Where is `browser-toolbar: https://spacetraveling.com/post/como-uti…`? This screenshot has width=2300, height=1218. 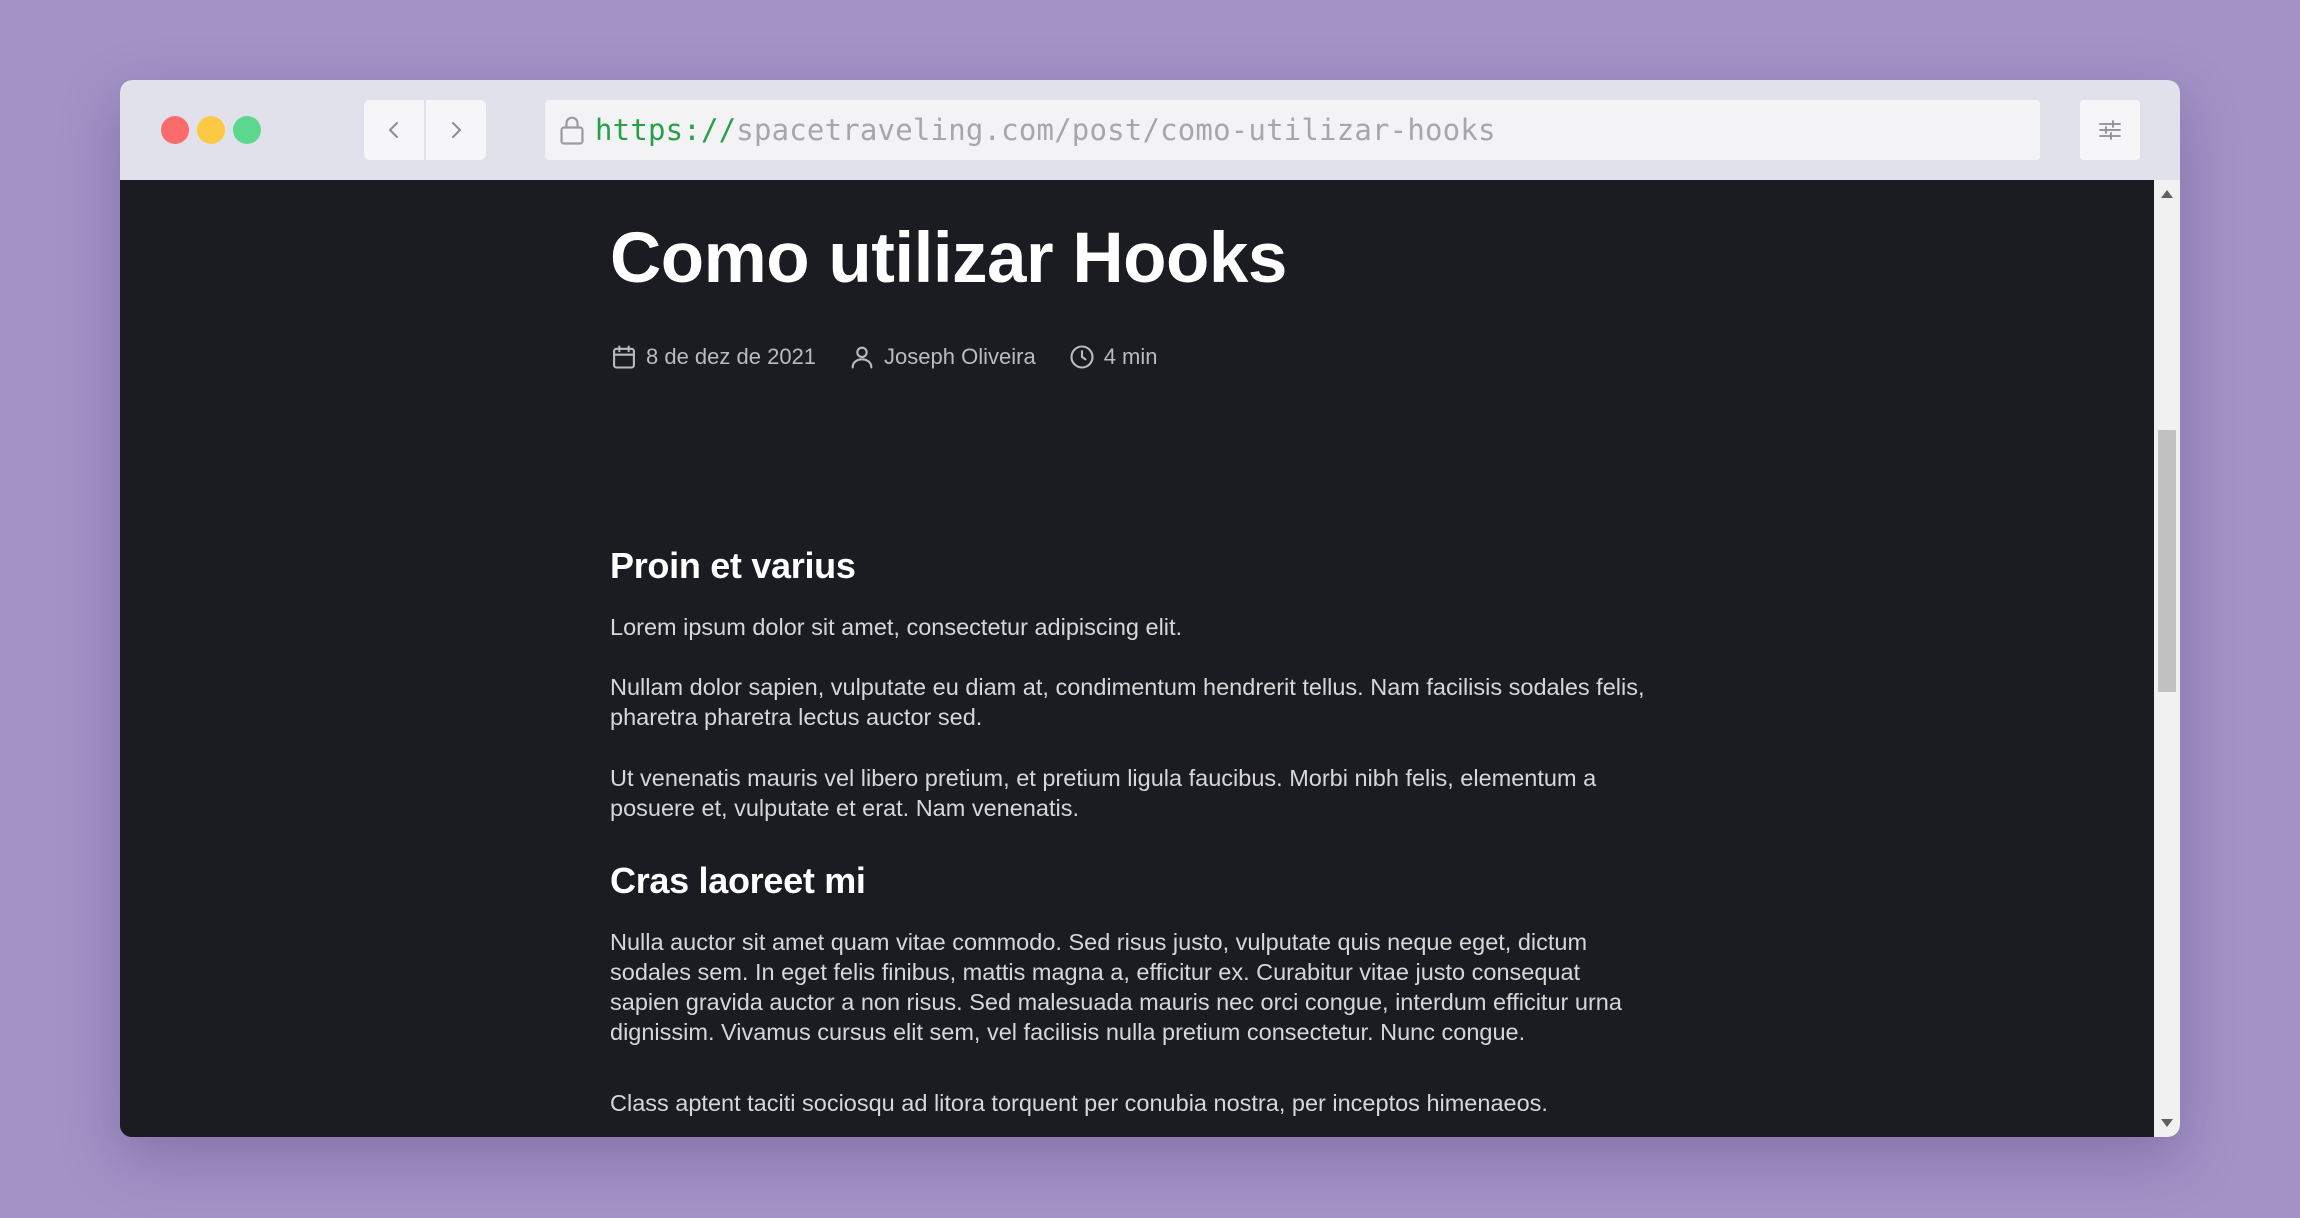 browser-toolbar: https://spacetraveling.com/post/como-uti… is located at coordinates (1150, 130).